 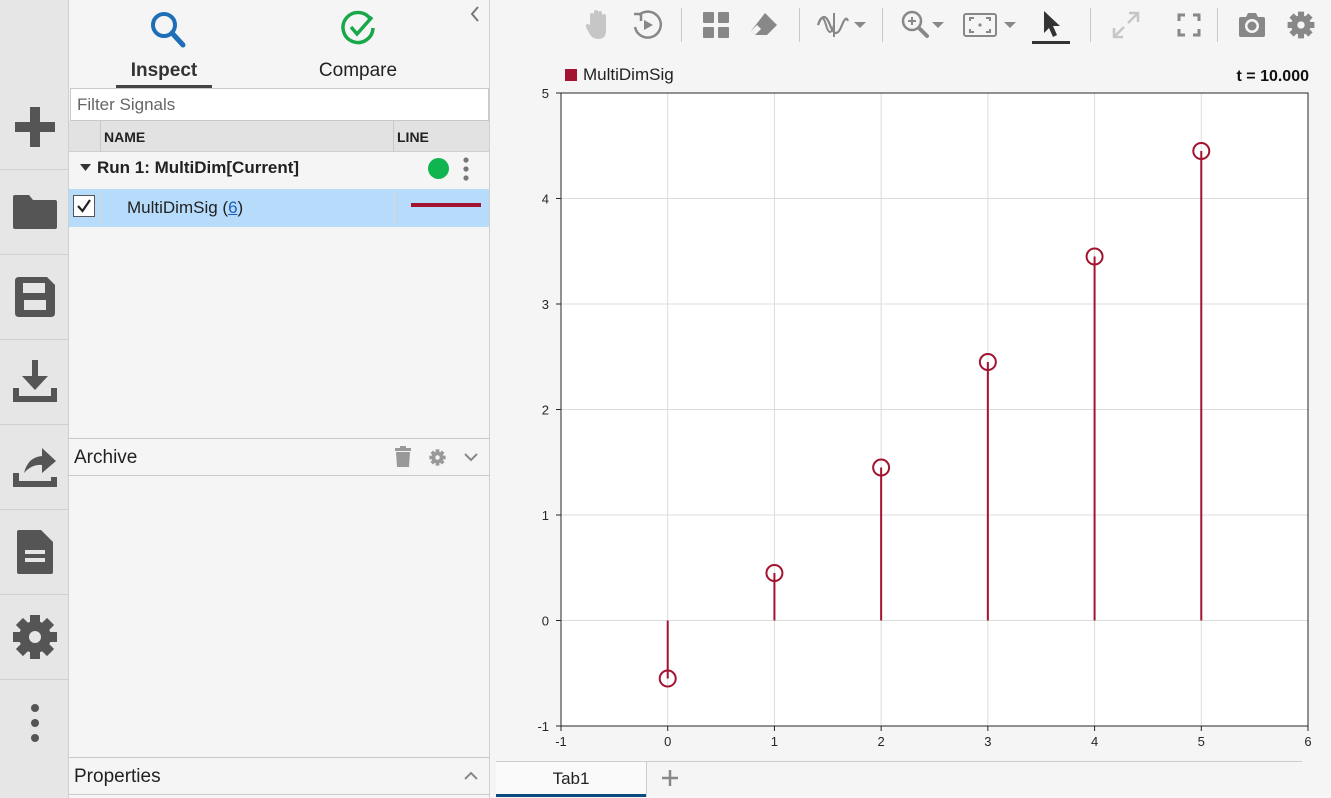 I want to click on more-vertical-icon, so click(x=34, y=722).